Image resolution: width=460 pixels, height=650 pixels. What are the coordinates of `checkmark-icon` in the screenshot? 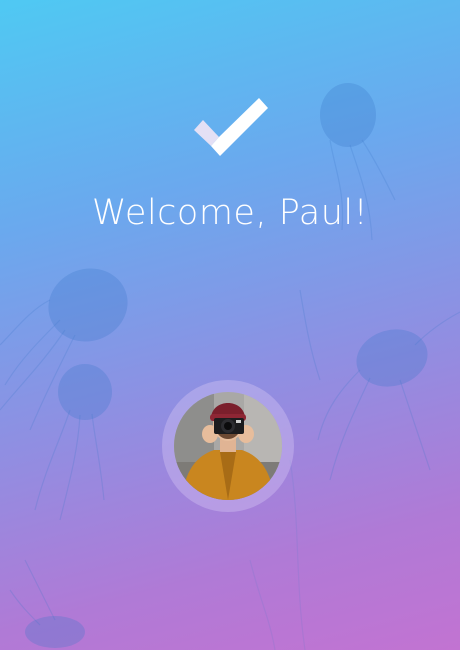 It's located at (231, 127).